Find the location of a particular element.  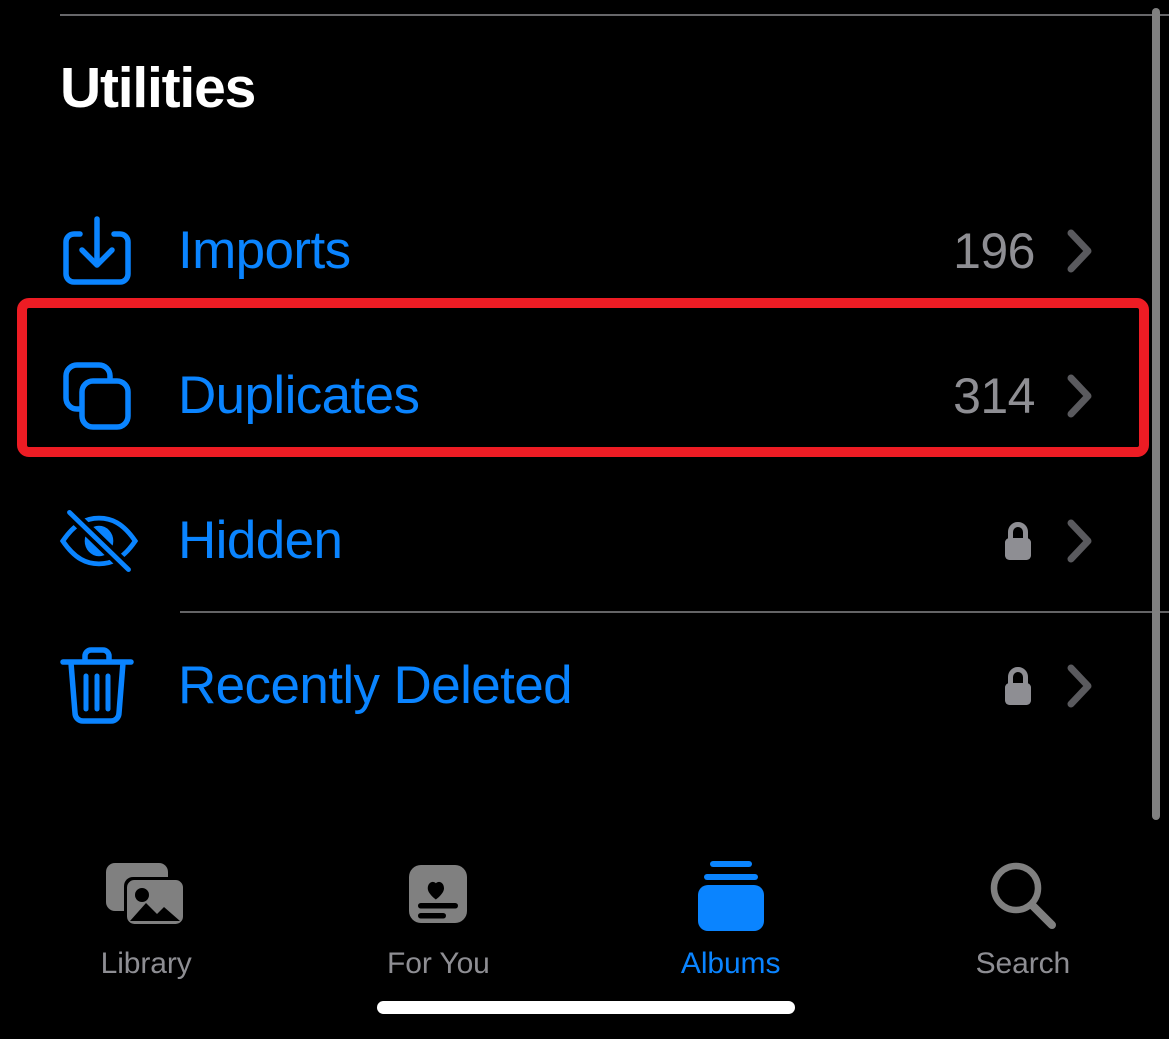

scrollbar-thumb is located at coordinates (1156, 414).